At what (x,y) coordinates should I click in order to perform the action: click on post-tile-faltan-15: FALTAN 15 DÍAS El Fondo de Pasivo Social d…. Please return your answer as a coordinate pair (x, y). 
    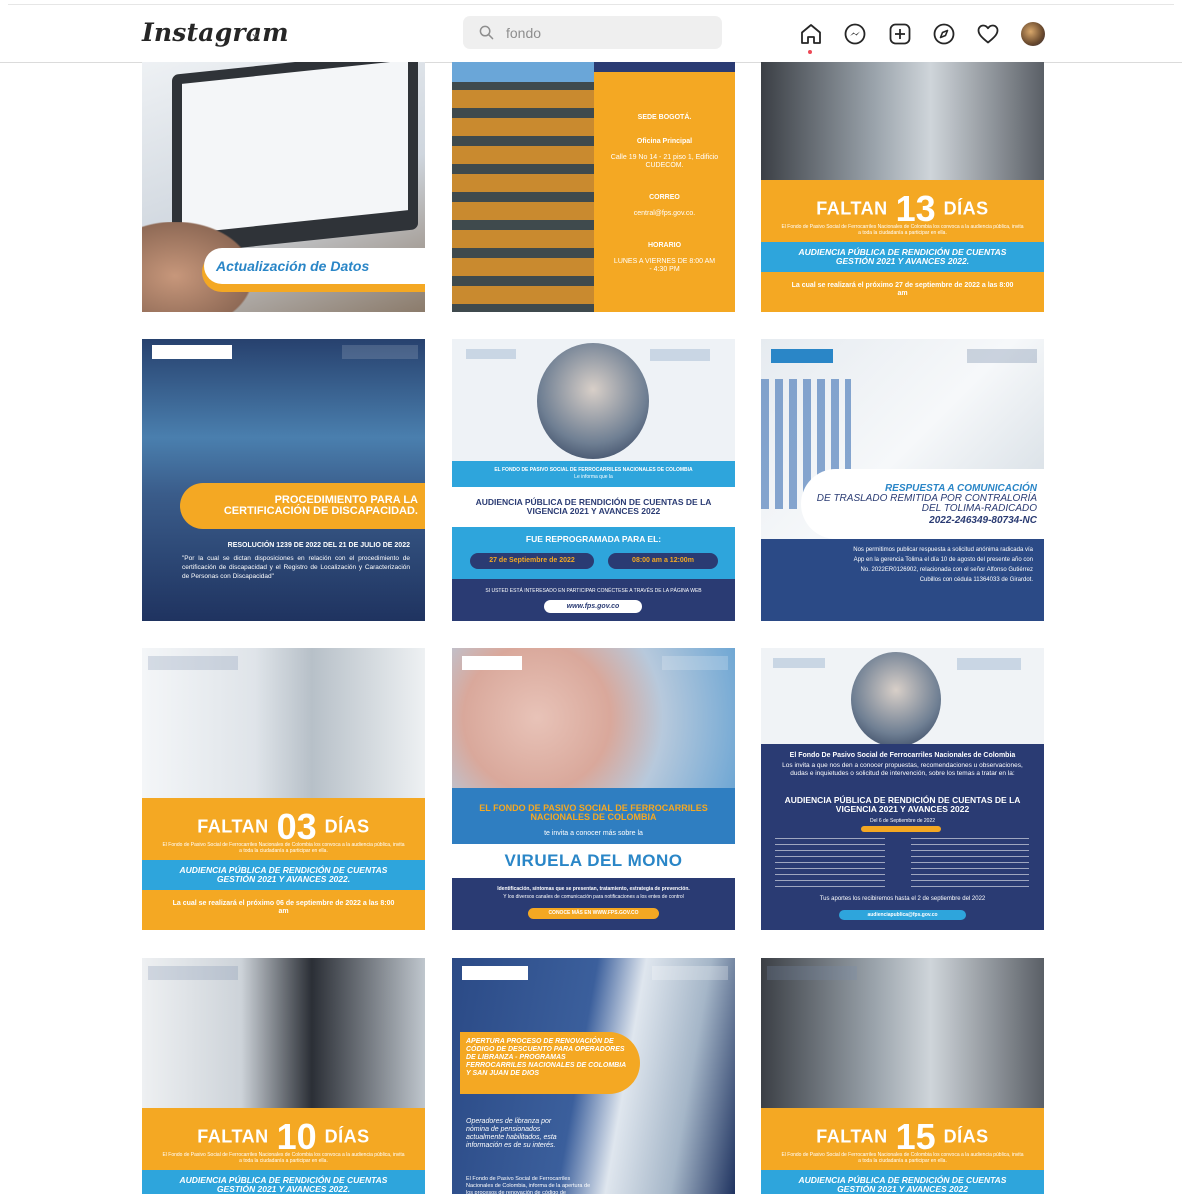
    Looking at the image, I should click on (902, 1076).